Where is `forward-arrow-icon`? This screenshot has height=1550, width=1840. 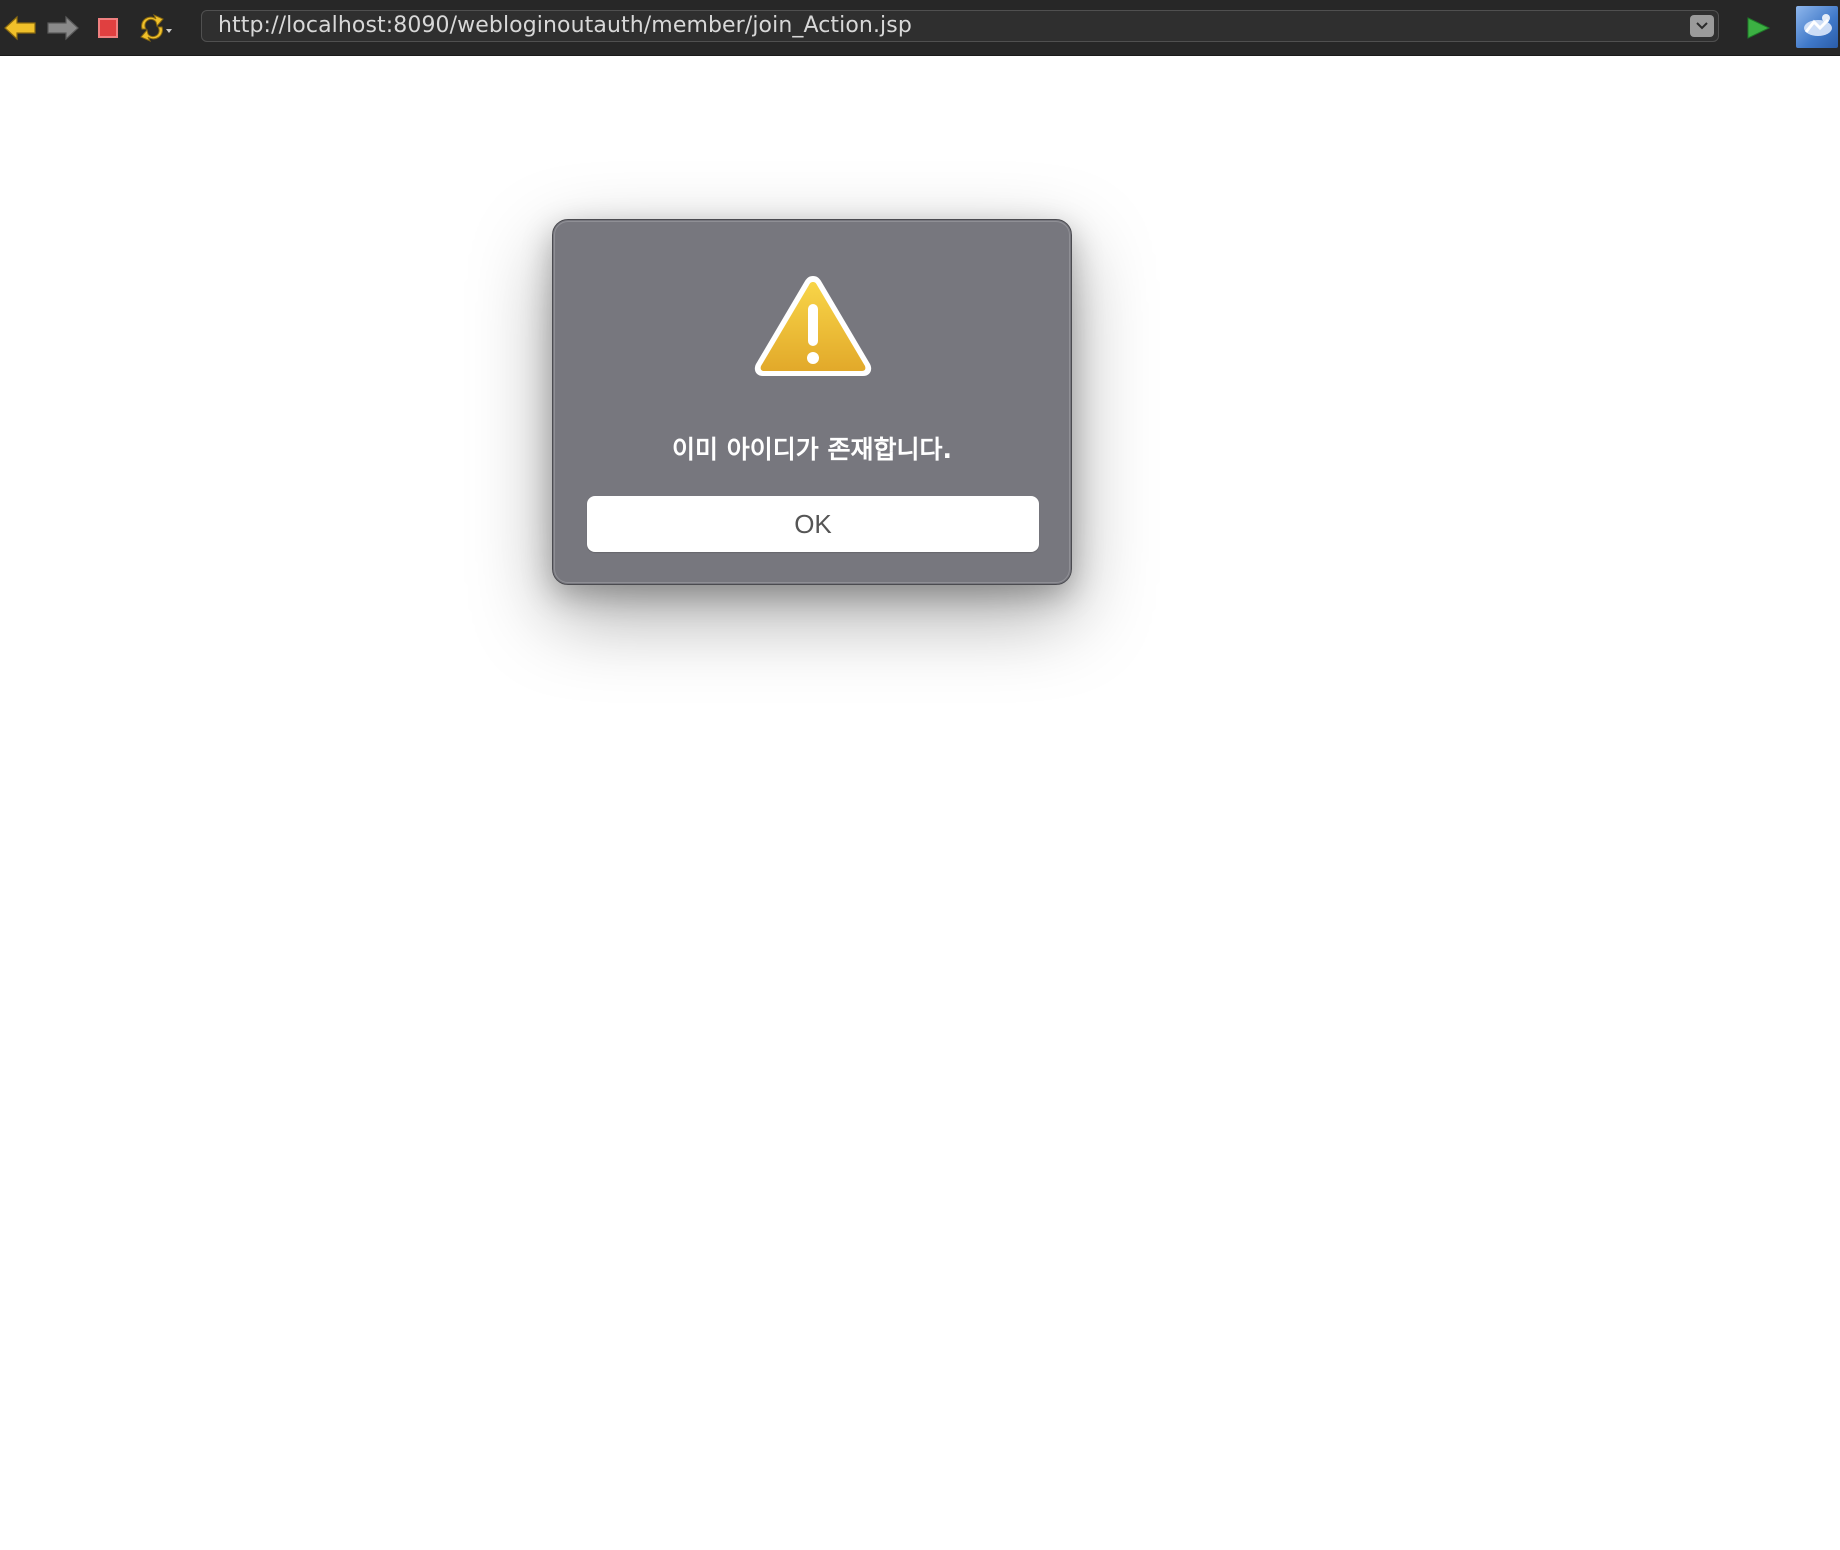
forward-arrow-icon is located at coordinates (63, 28).